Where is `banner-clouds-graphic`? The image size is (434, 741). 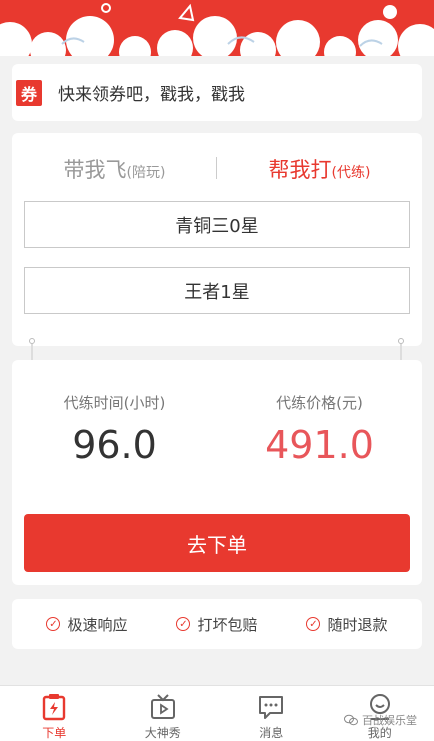
banner-clouds-graphic is located at coordinates (217, 28).